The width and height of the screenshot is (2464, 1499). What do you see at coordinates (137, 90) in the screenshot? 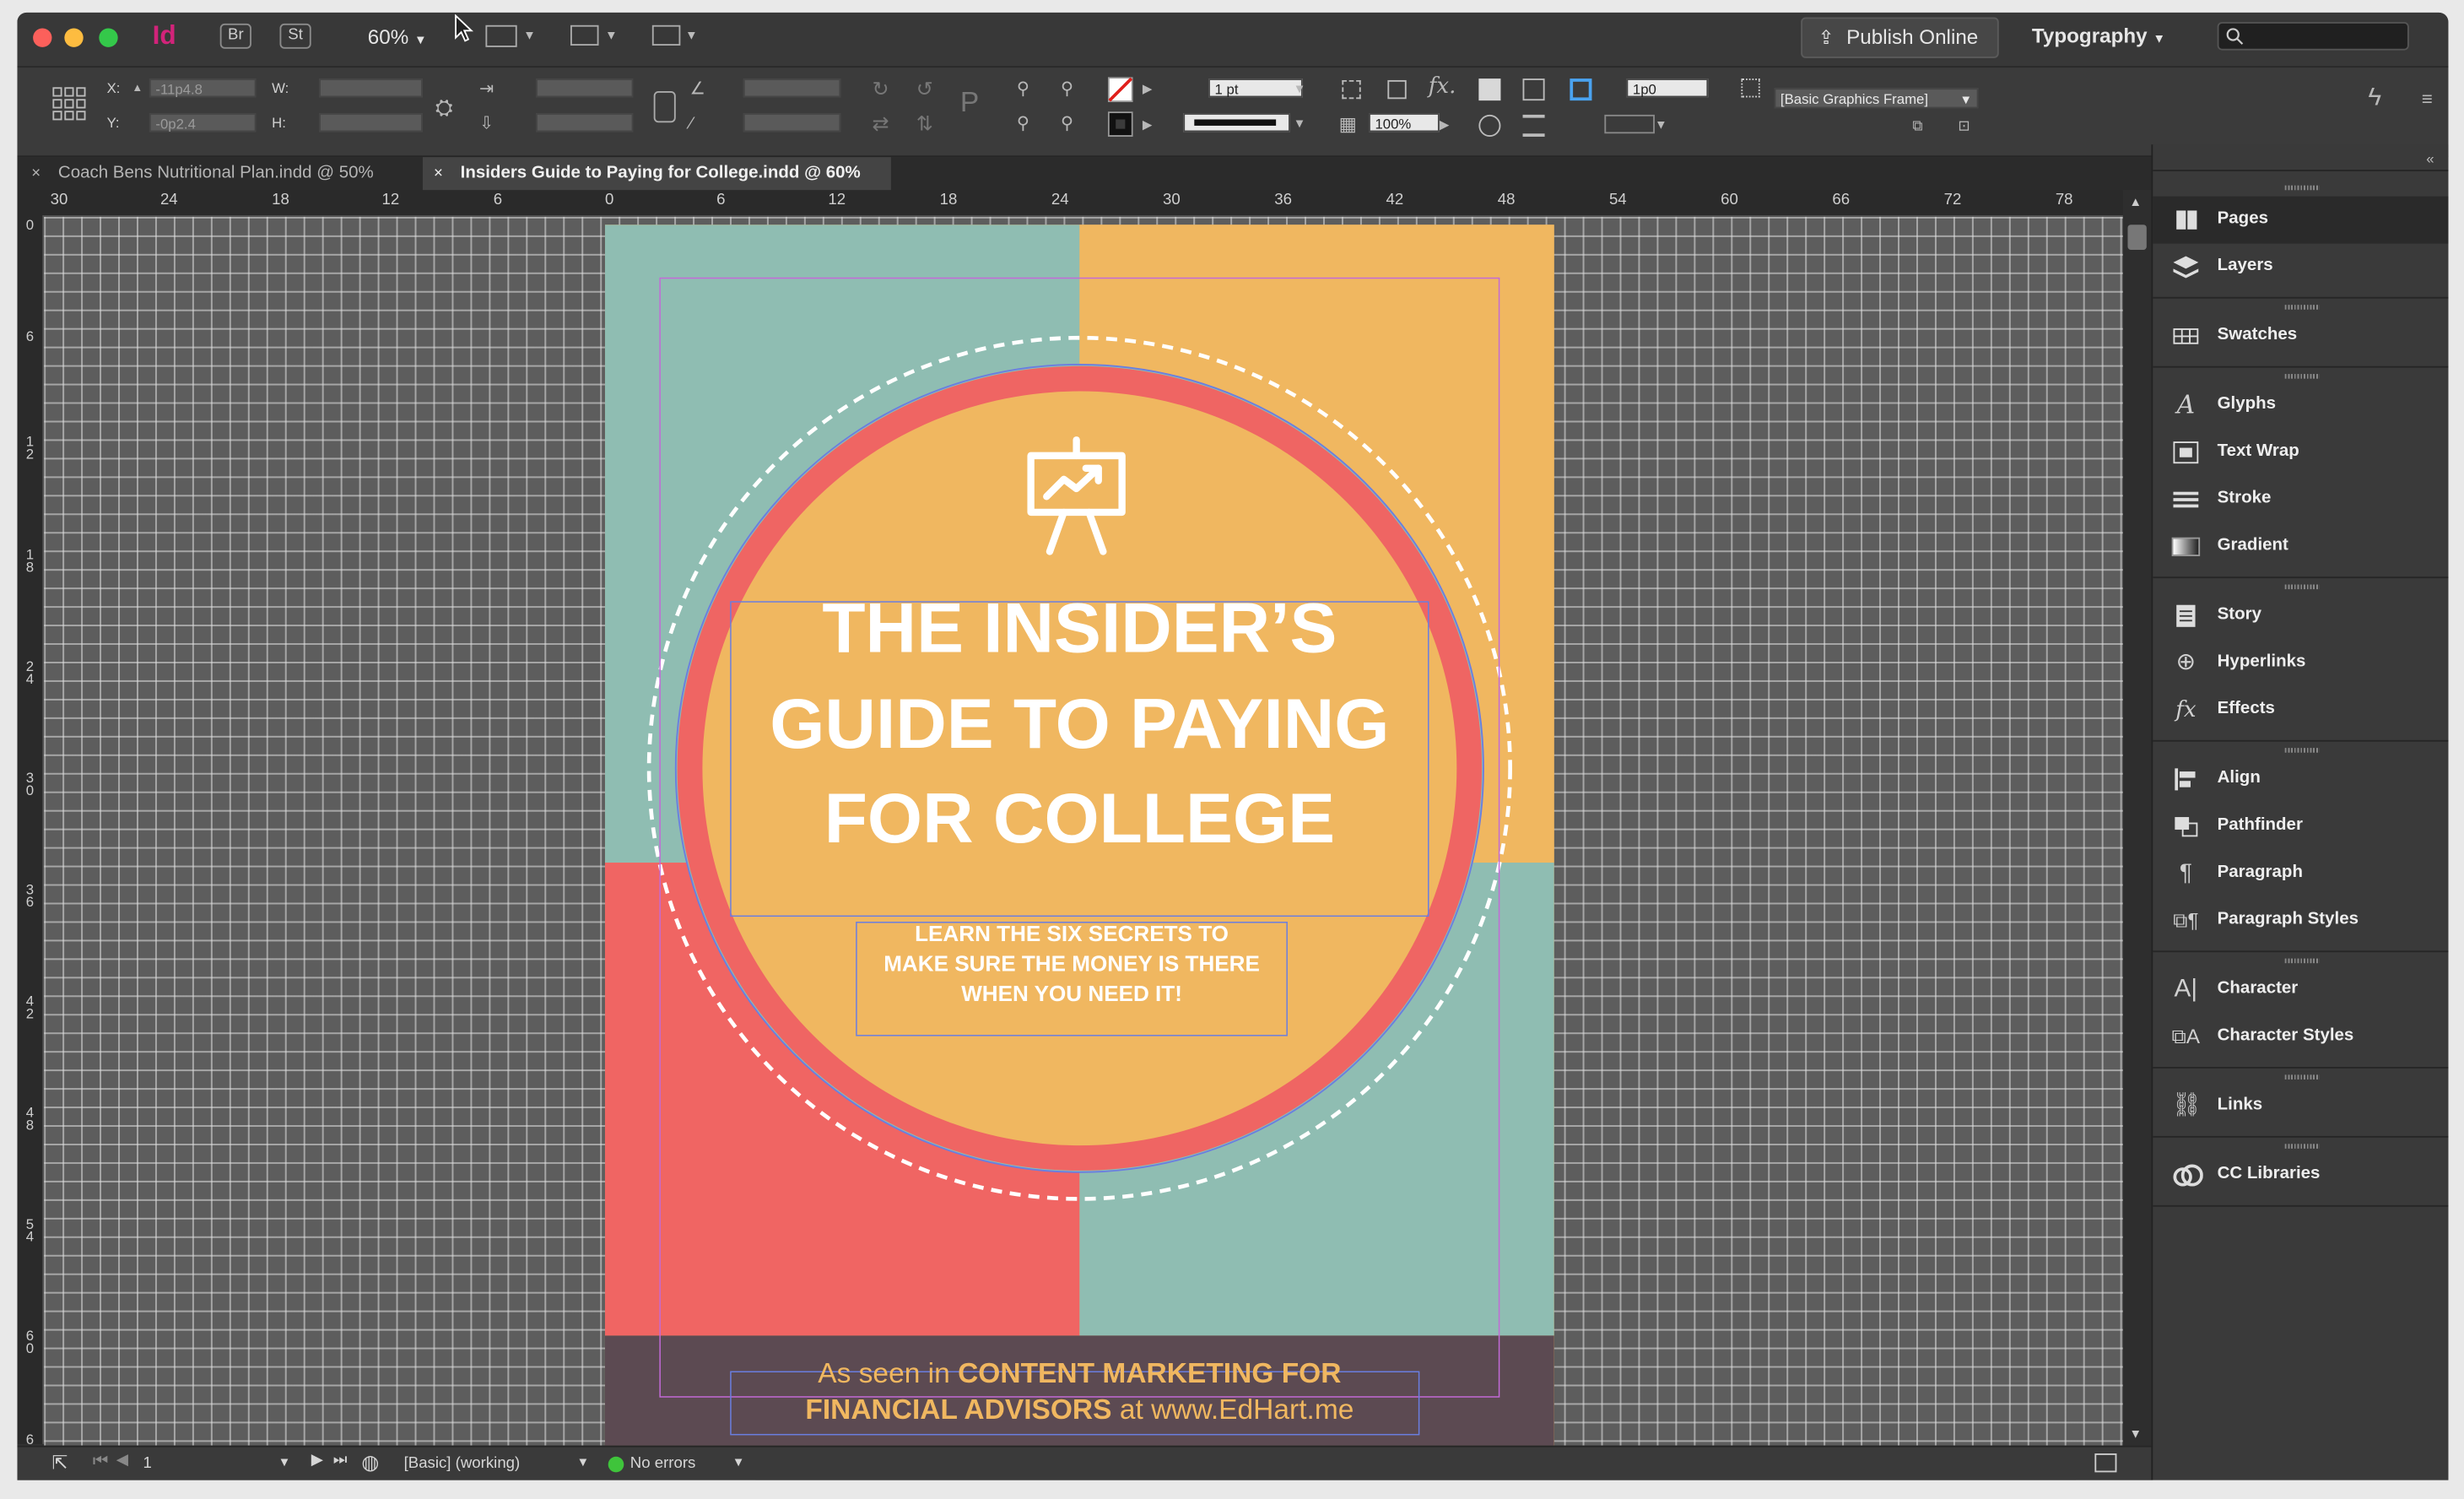
I see `stepper-icon: ▲` at bounding box center [137, 90].